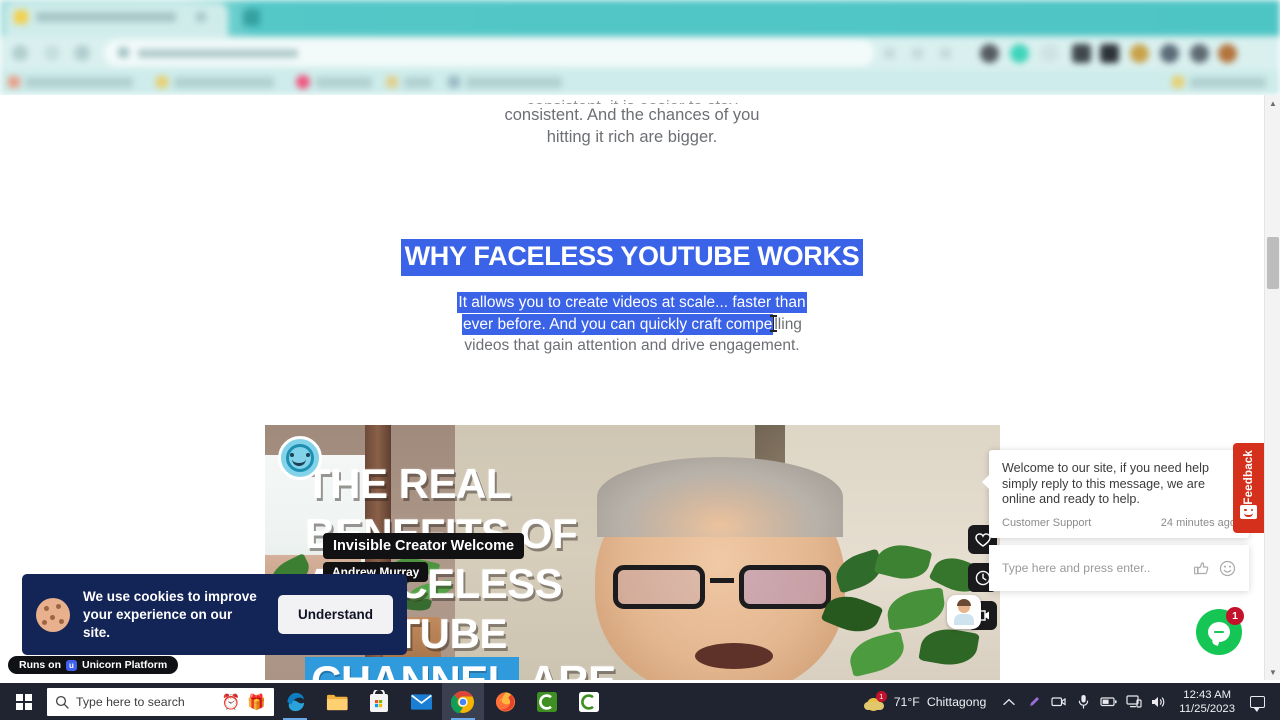 The image size is (1280, 720). Describe the element at coordinates (956, 701) in the screenshot. I see `weather-city: Chittagong` at that location.